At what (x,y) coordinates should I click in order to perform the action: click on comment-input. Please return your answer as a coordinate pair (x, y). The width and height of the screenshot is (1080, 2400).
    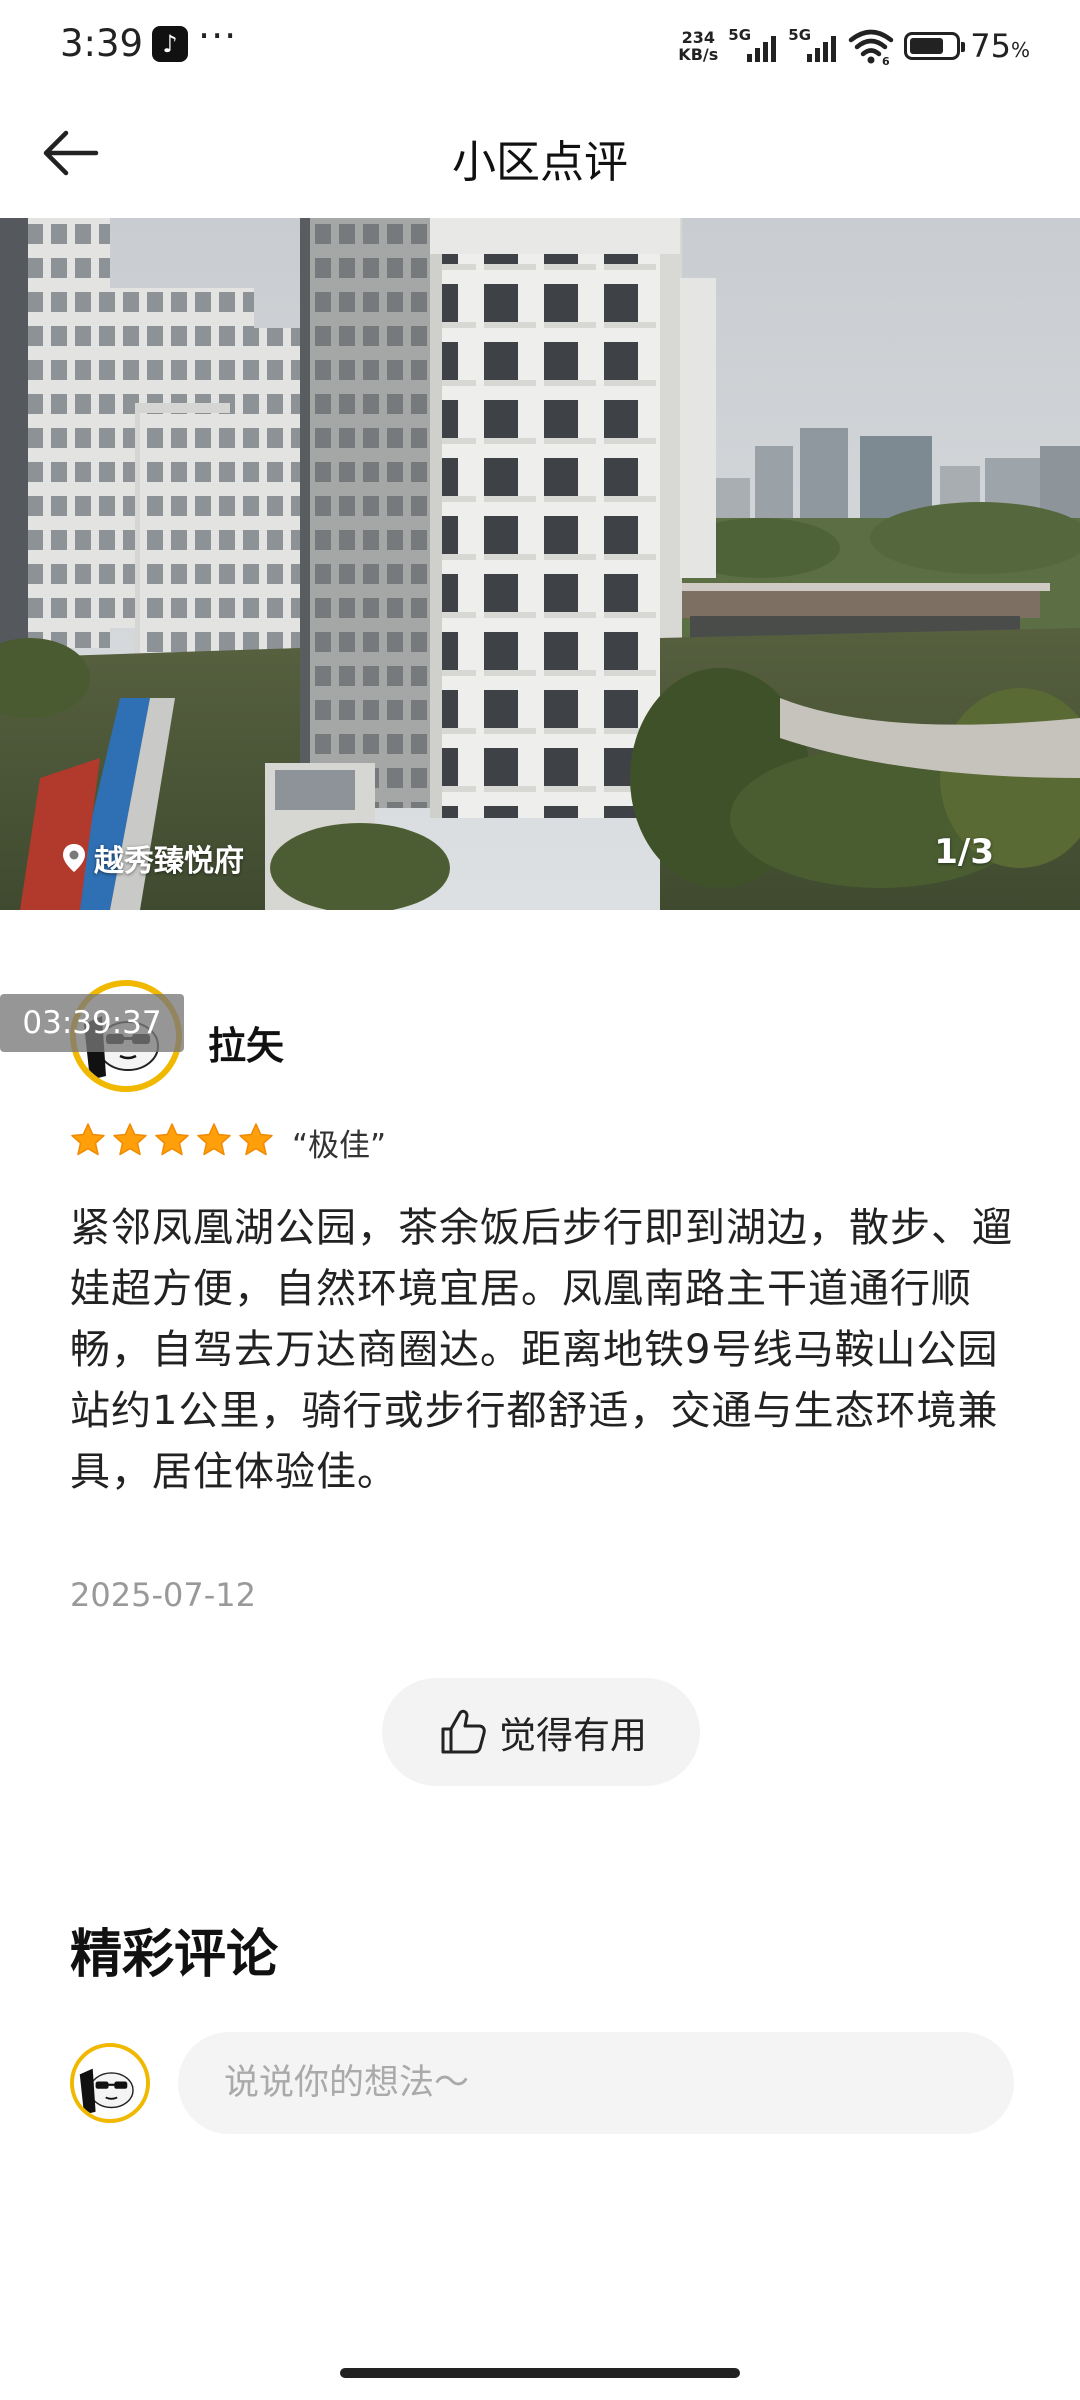
    Looking at the image, I should click on (596, 2083).